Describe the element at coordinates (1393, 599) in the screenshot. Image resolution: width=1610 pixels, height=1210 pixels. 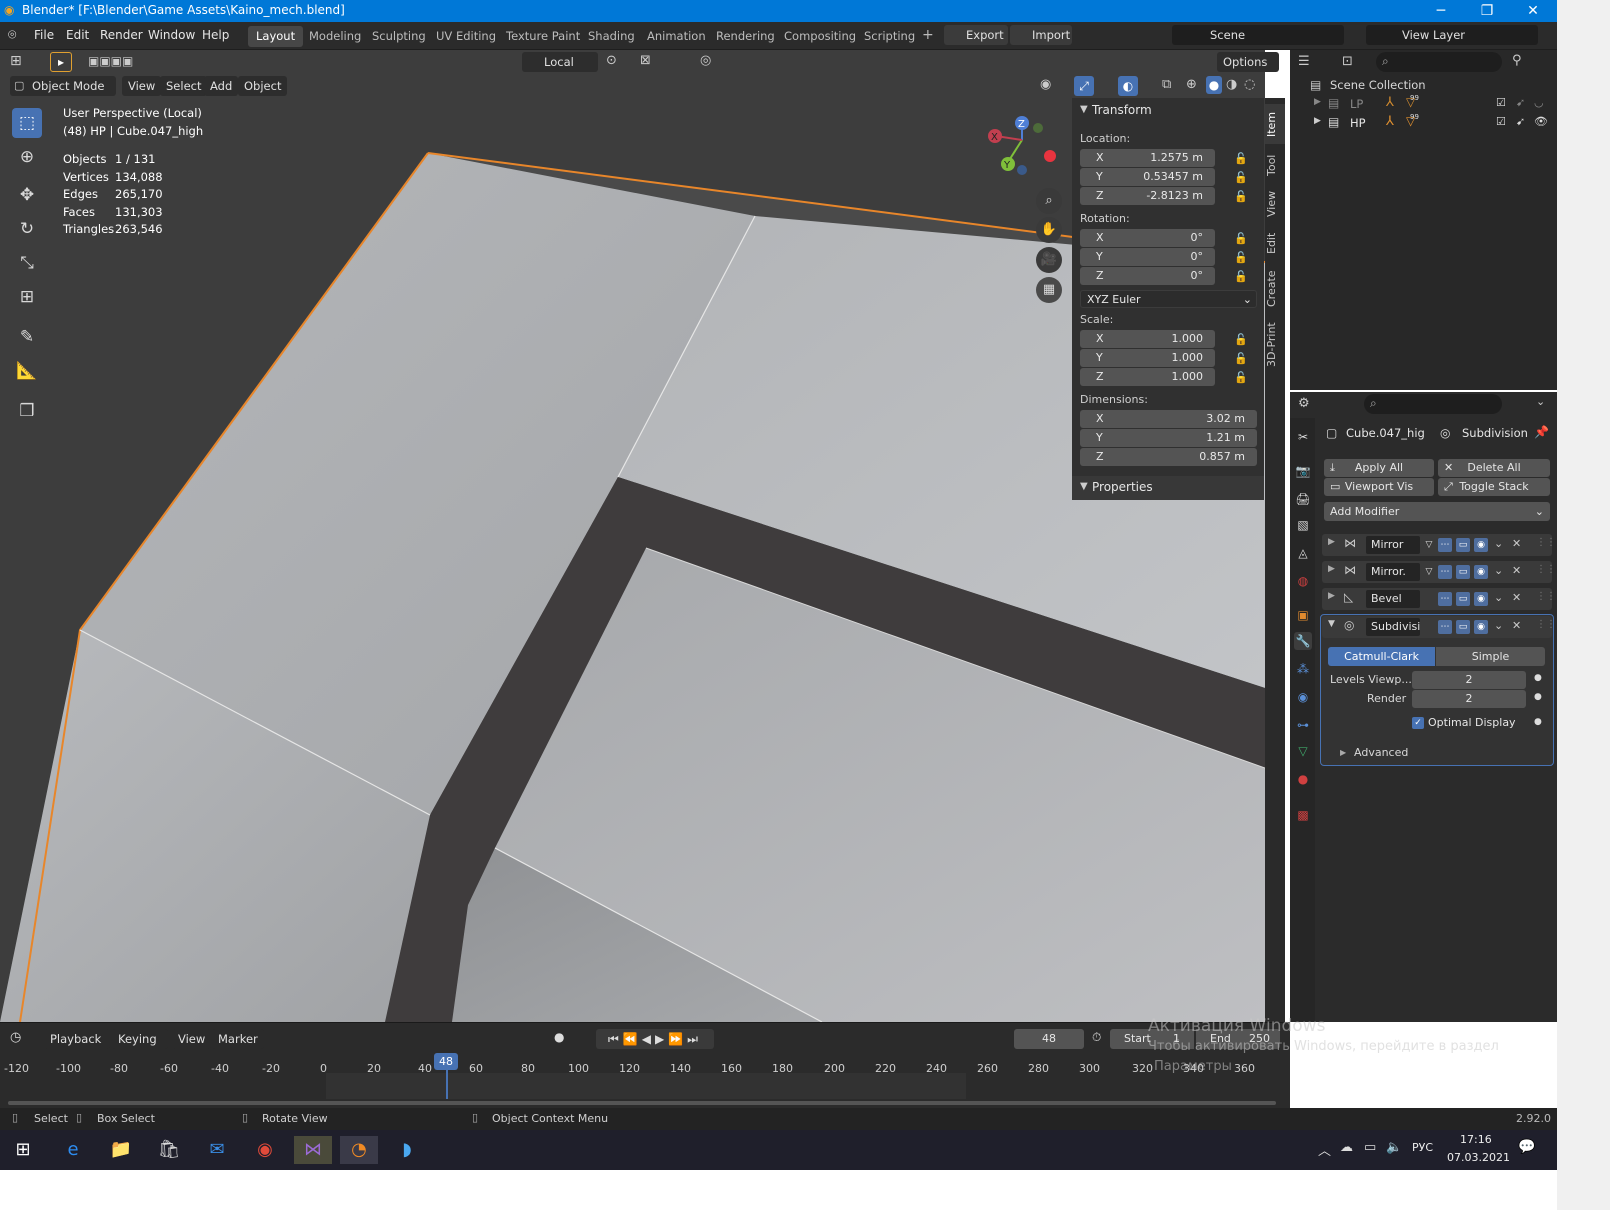
I see `modifier-name-field: Bevel` at that location.